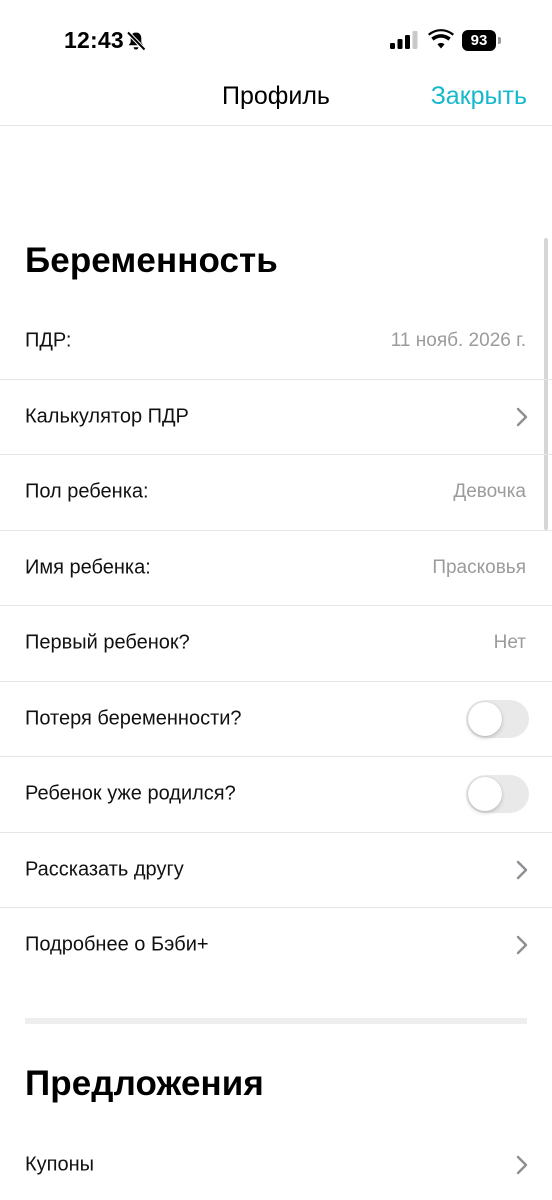  What do you see at coordinates (117, 944) in the screenshot?
I see `row-label: Подробнее о Бэби+` at bounding box center [117, 944].